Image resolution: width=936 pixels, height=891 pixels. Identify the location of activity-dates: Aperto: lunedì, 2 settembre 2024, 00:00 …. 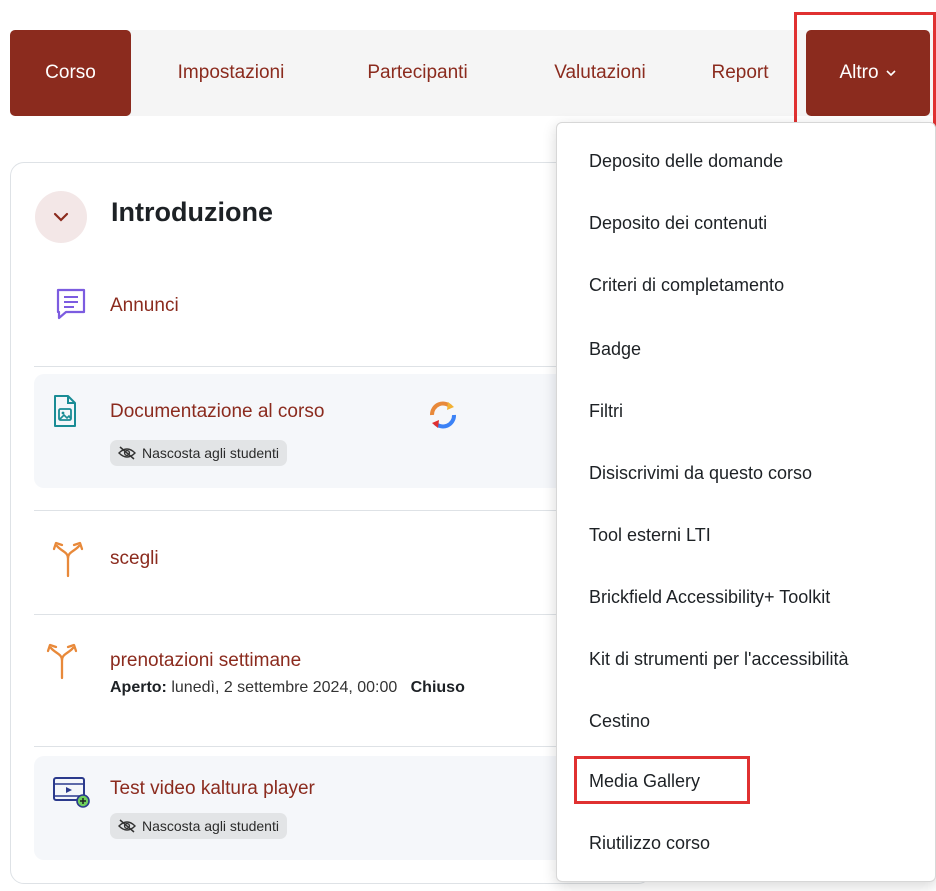
(287, 688).